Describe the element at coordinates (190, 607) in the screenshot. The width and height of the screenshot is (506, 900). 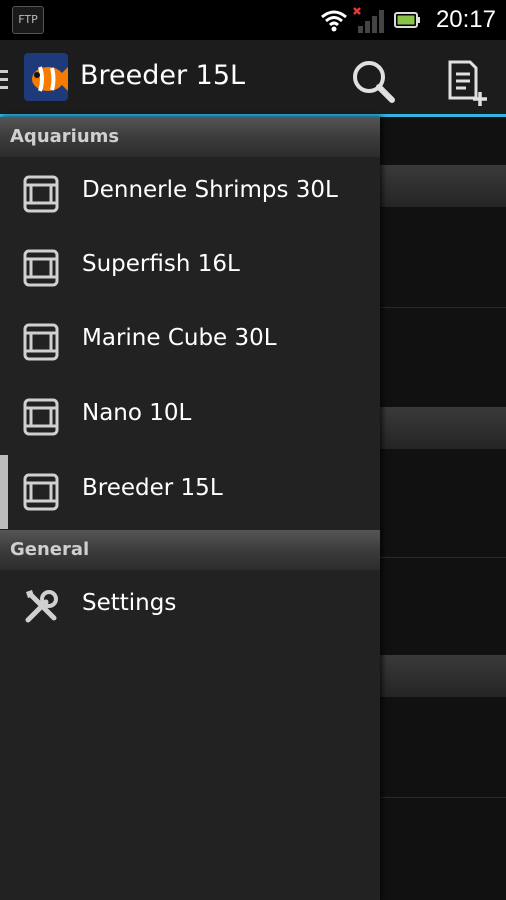
I see `drawer-item-settings: Settings` at that location.